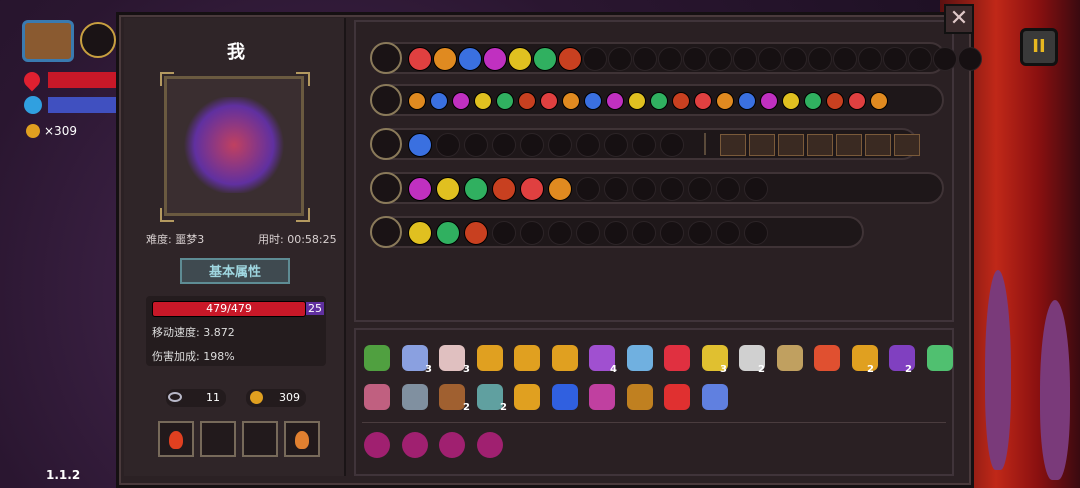 The image size is (1080, 488). What do you see at coordinates (386, 58) in the screenshot?
I see `chest-slot-icon` at bounding box center [386, 58].